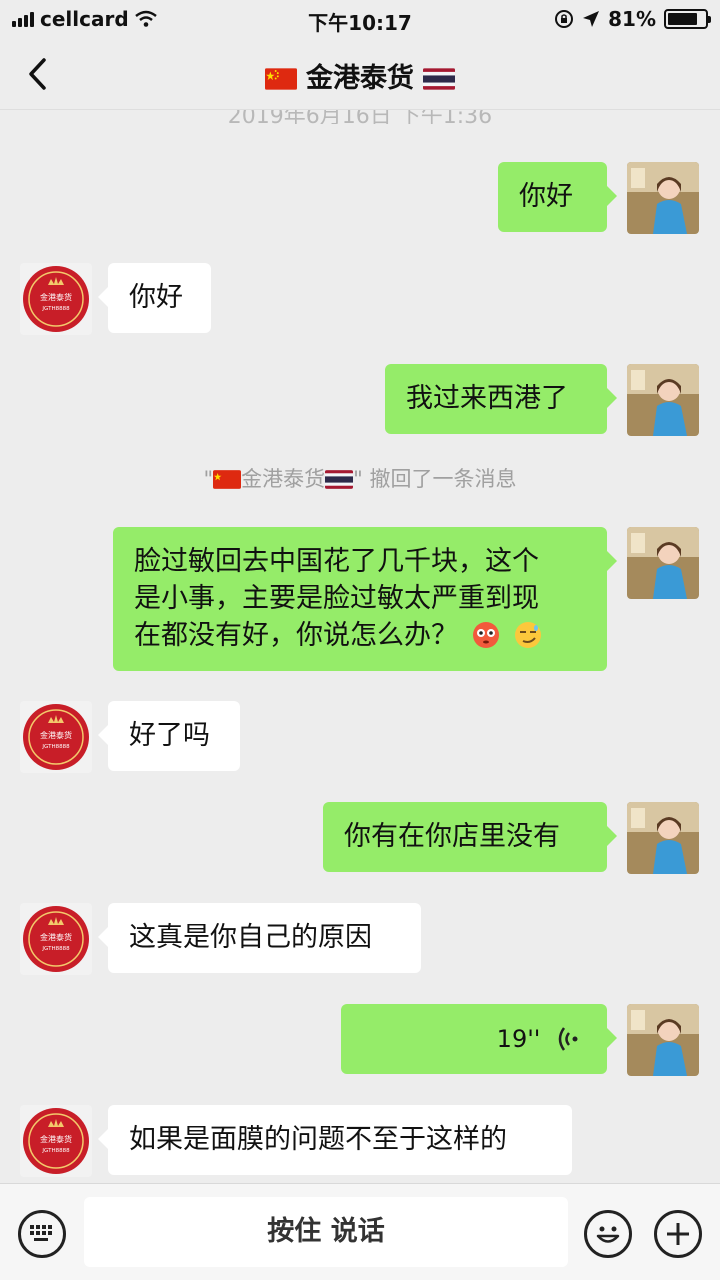 This screenshot has width=720, height=1280. Describe the element at coordinates (443, 479) in the screenshot. I see `recall-text: 撤回了一条消息` at that location.